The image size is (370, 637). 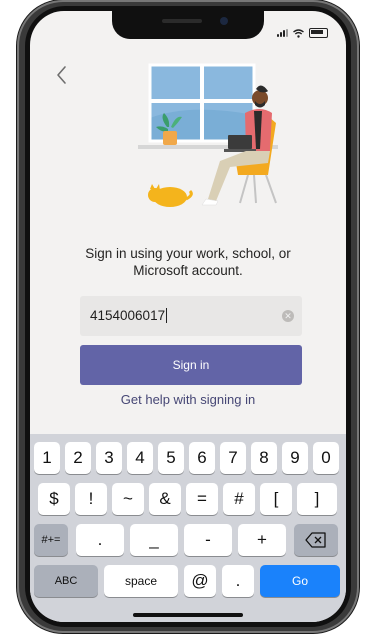 I want to click on key-0: 0, so click(x=326, y=458).